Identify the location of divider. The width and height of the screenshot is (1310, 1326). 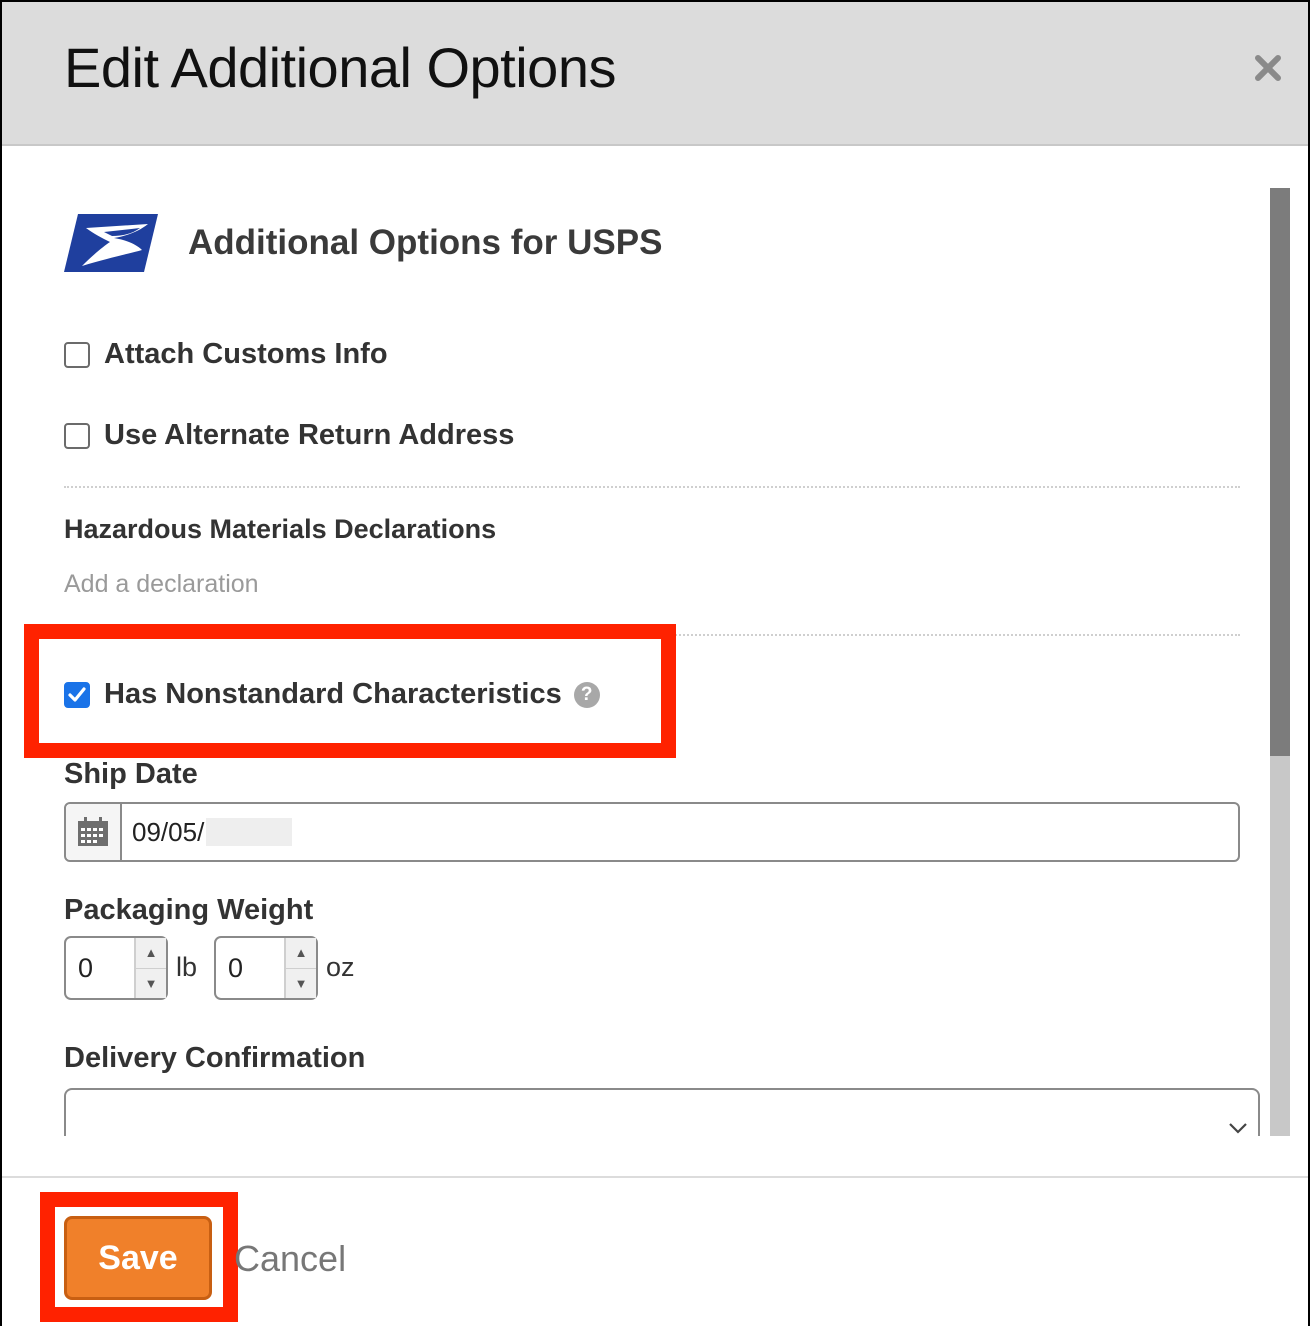
(652, 487).